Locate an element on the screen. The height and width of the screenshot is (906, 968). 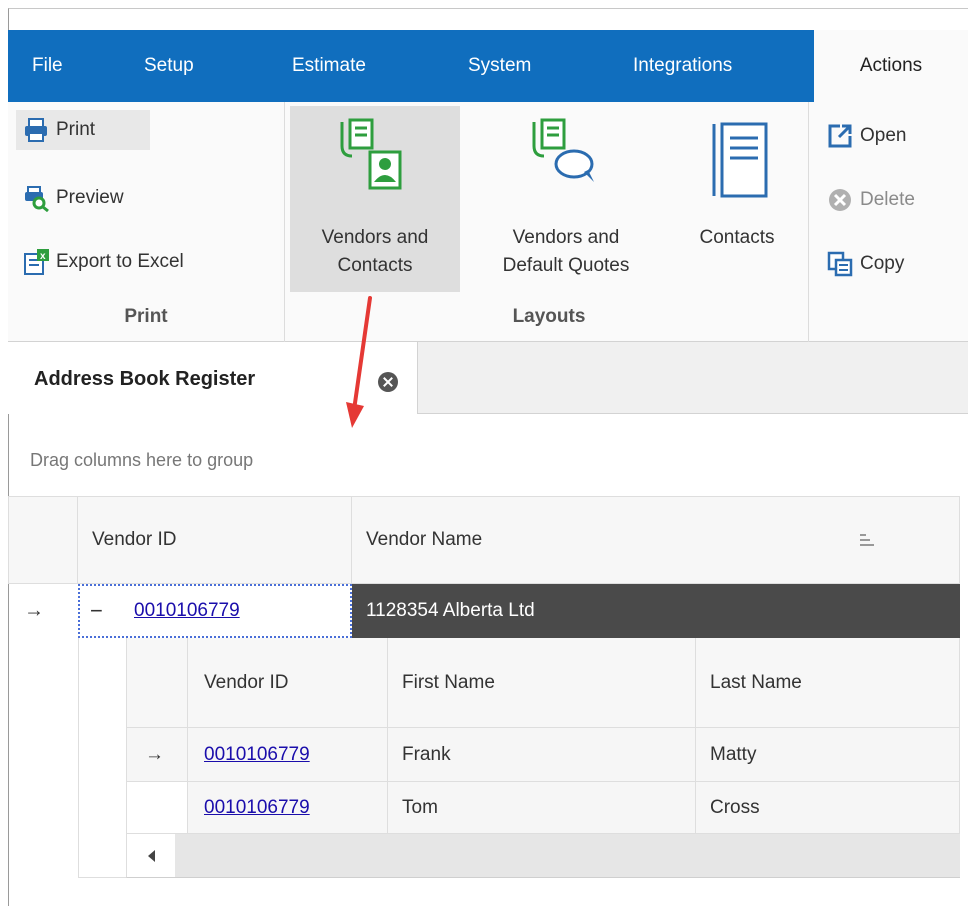
detail-column-header-last-name: Last Name is located at coordinates (828, 683).